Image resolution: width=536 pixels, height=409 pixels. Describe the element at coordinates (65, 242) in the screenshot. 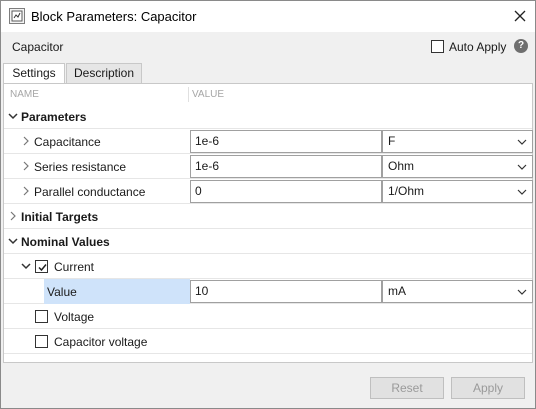

I see `group-label-nominal-values: Nominal Values` at that location.